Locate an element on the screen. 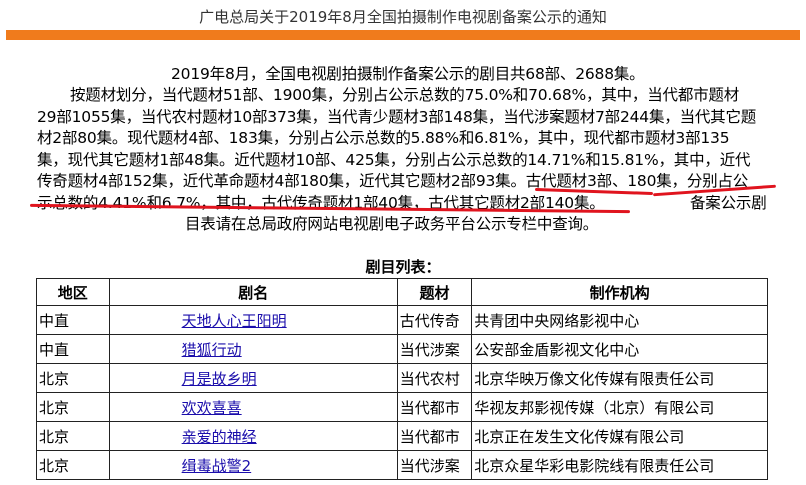 Image resolution: width=806 pixels, height=485 pixels. cell-producer: 共青团中央网络影视中心 is located at coordinates (619, 320).